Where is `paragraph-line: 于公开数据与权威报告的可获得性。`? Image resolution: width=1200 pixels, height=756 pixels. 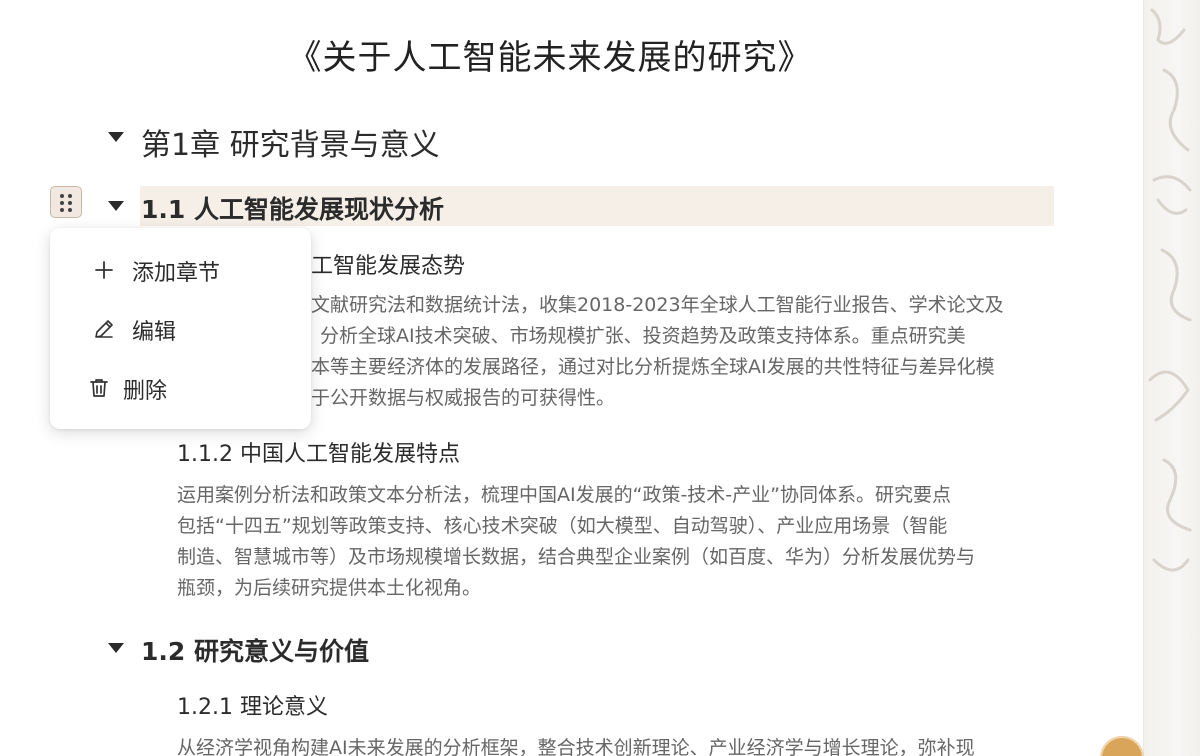 paragraph-line: 于公开数据与权威报告的可获得性。 is located at coordinates (463, 398).